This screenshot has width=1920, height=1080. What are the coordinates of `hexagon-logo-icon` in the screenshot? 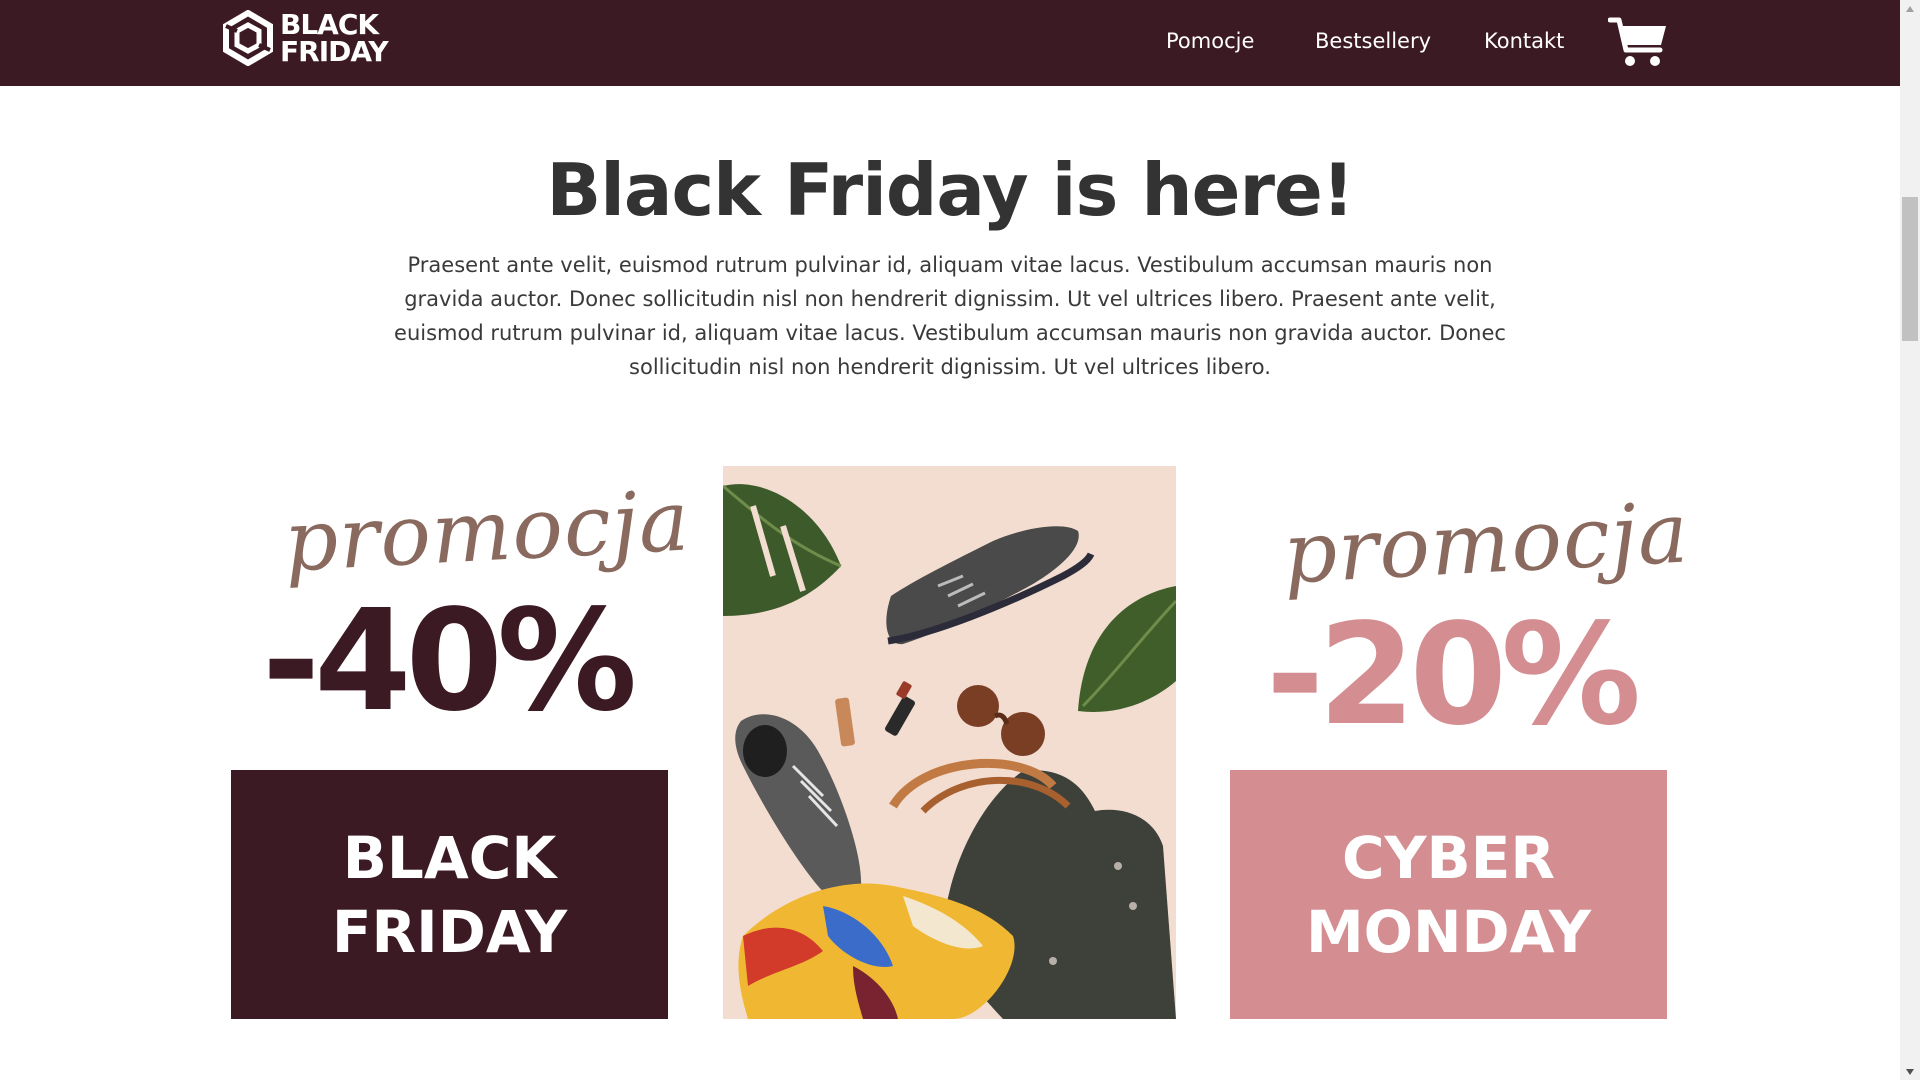 It's located at (248, 38).